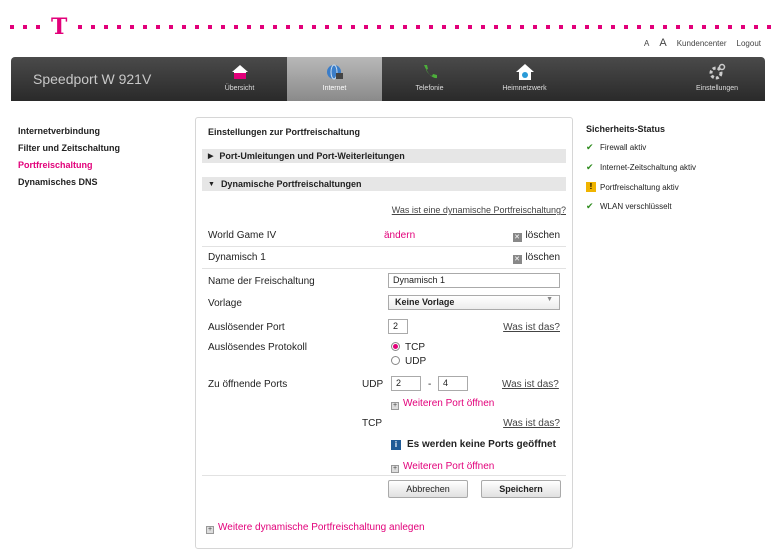 This screenshot has width=773, height=556. What do you see at coordinates (386, 29) in the screenshot?
I see `top-bar: T A A Kundencenter Logout` at bounding box center [386, 29].